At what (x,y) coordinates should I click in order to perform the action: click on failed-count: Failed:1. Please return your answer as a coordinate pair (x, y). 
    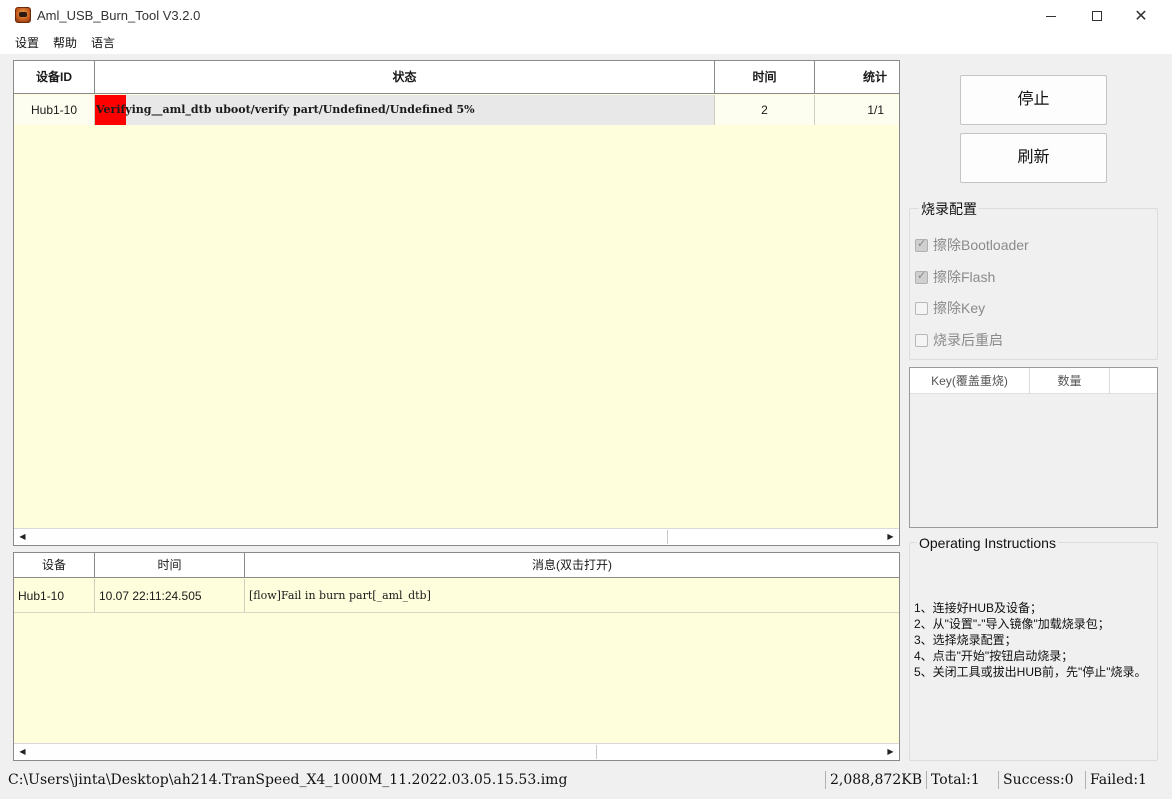
    Looking at the image, I should click on (1118, 780).